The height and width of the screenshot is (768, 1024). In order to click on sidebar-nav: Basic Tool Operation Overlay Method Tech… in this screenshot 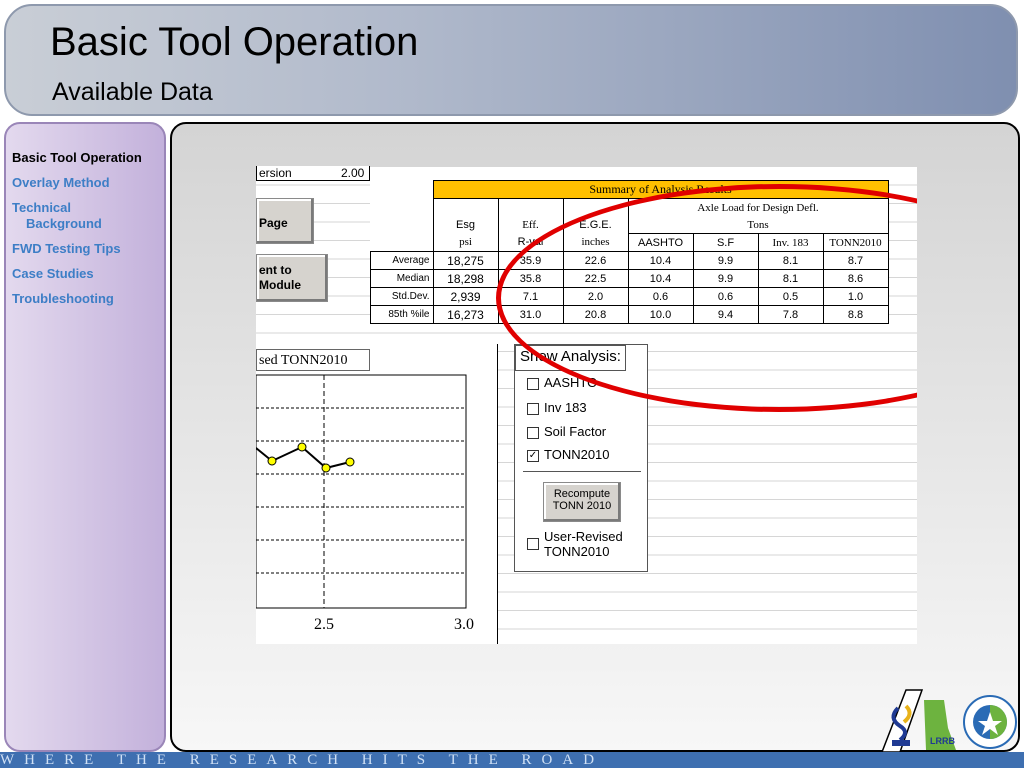, I will do `click(90, 233)`.